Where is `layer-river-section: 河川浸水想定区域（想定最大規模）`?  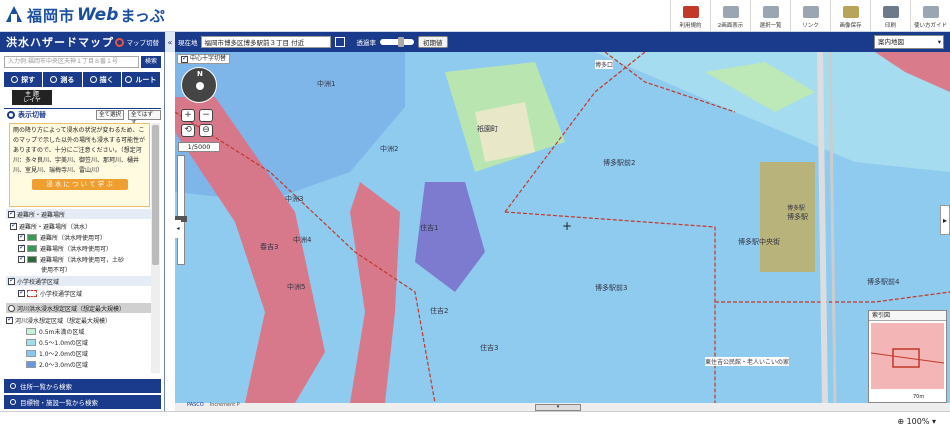 layer-river-section: 河川浸水想定区域（想定最大規模） is located at coordinates (58, 320).